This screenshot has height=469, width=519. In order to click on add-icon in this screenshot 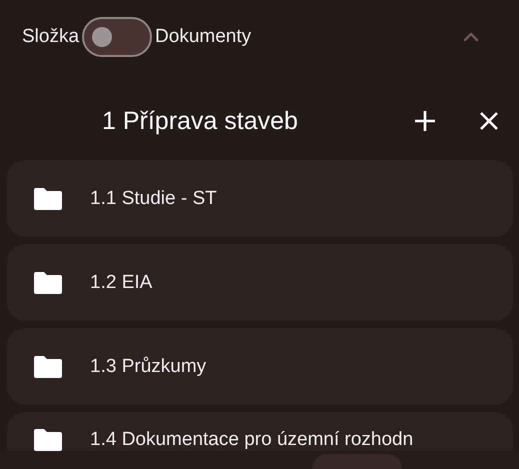, I will do `click(425, 121)`.